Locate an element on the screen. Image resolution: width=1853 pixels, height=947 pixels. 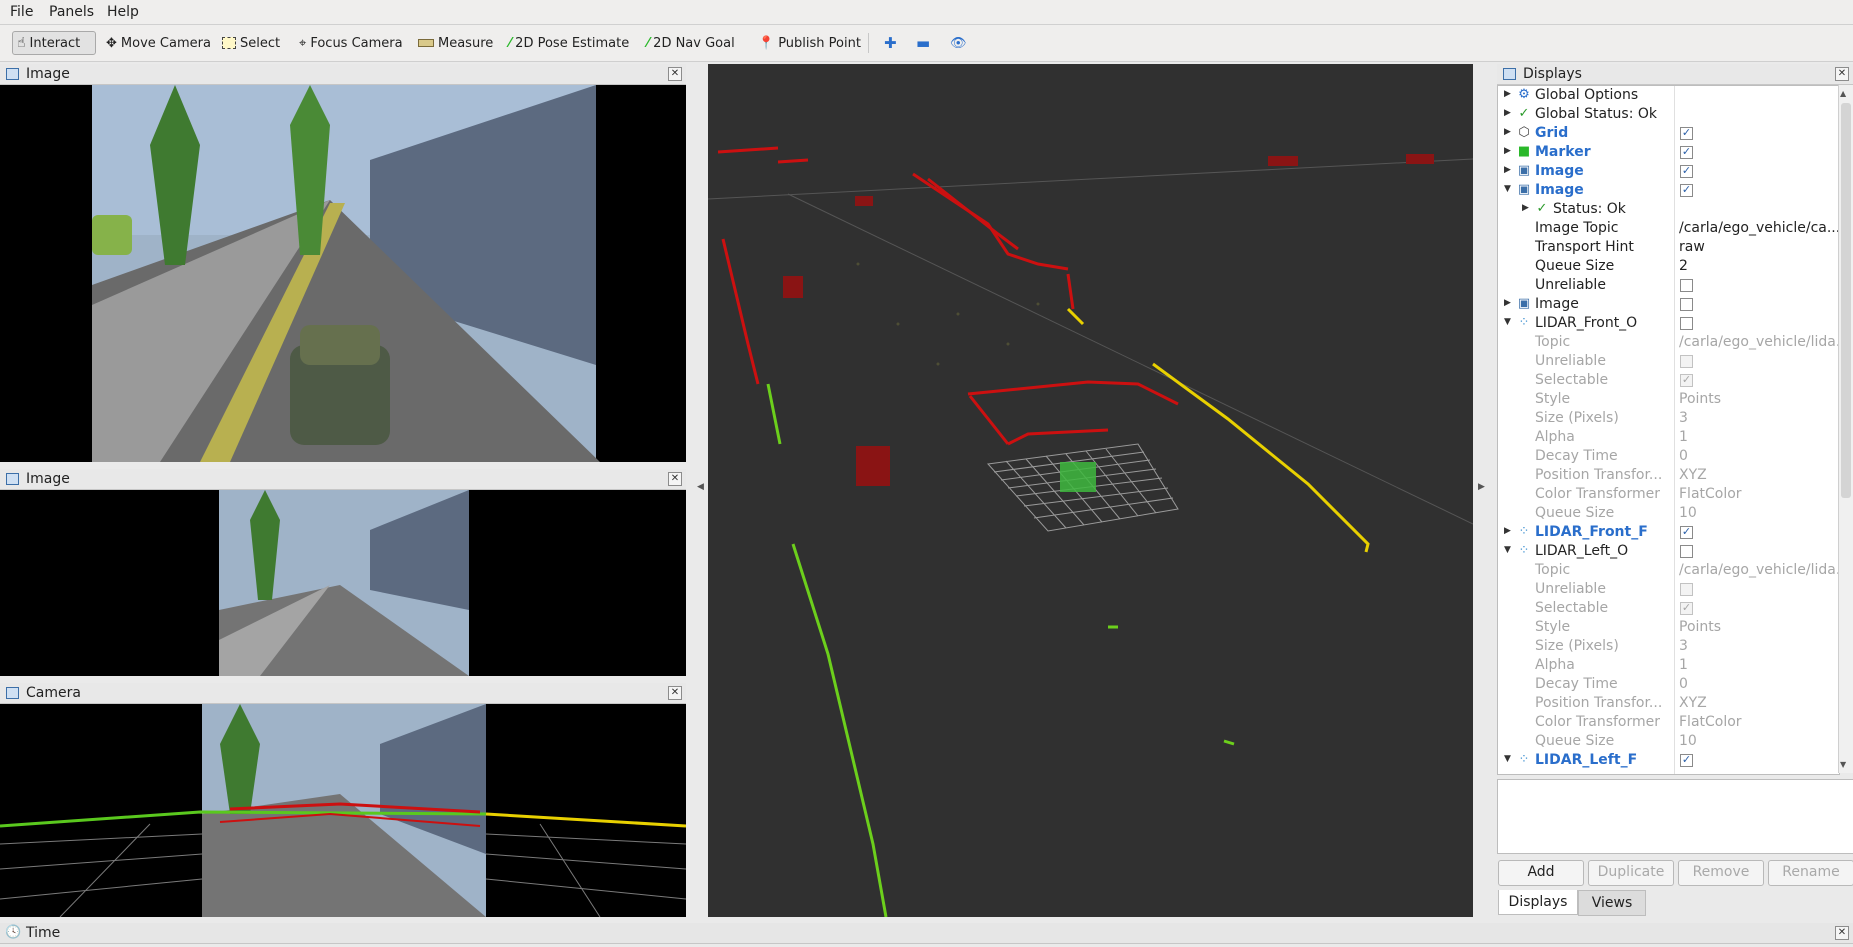
menu-panels: Panels is located at coordinates (71, 12).